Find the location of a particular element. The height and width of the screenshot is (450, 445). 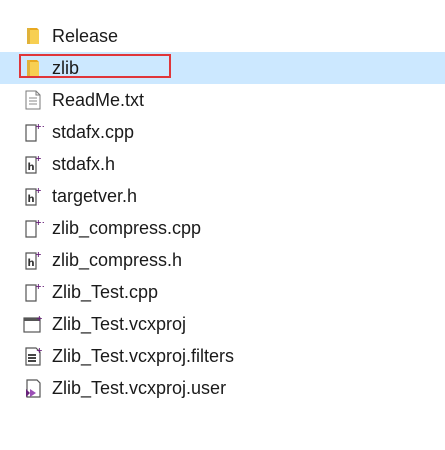

file-name: Zlib_Test.vcxproj.filters is located at coordinates (143, 356).